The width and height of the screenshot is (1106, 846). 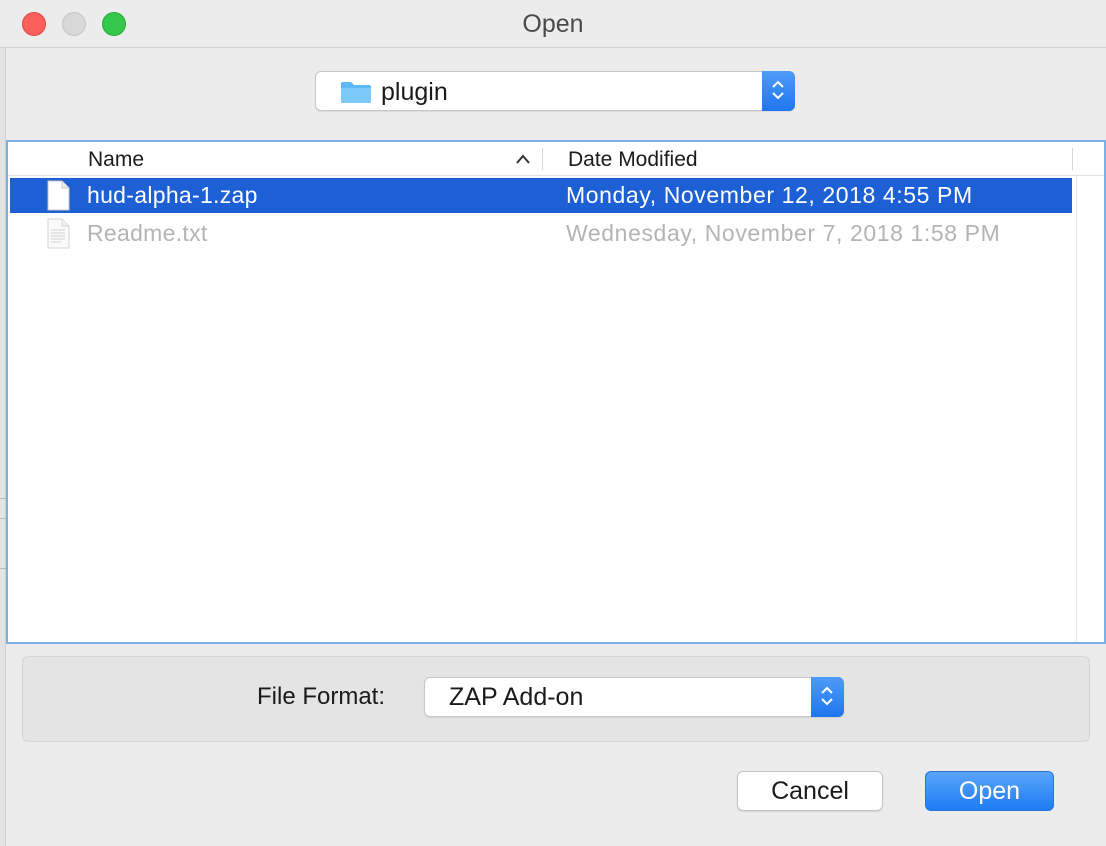 I want to click on cancel-button: Cancel, so click(x=810, y=791).